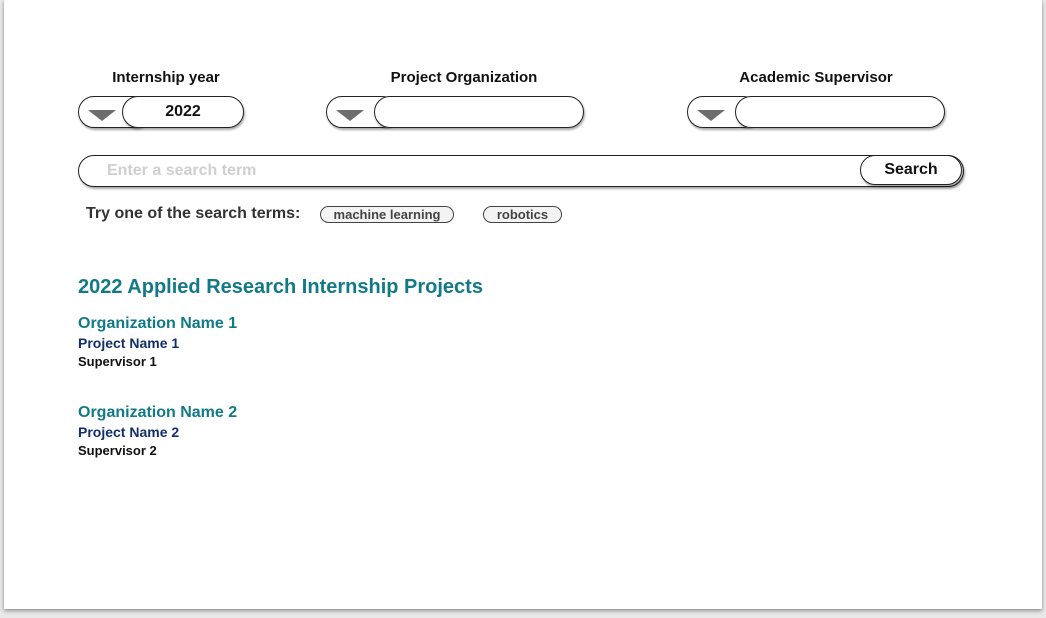  I want to click on suggestion-chip-robotics: robotics, so click(522, 214).